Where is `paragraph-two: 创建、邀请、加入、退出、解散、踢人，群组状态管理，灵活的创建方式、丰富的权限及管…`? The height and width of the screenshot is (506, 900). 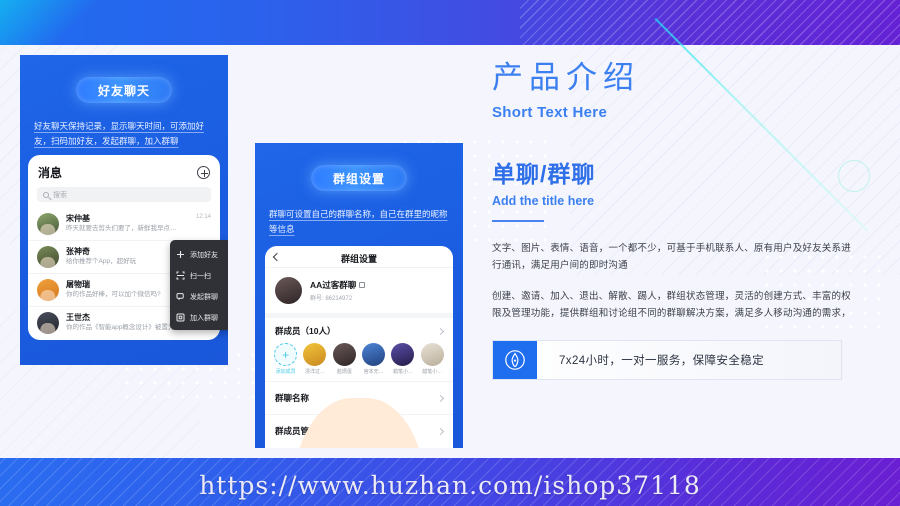
paragraph-two: 创建、邀请、加入、退出、解散、踢人，群组状态管理，灵活的创建方式、丰富的权限及管… is located at coordinates (671, 305).